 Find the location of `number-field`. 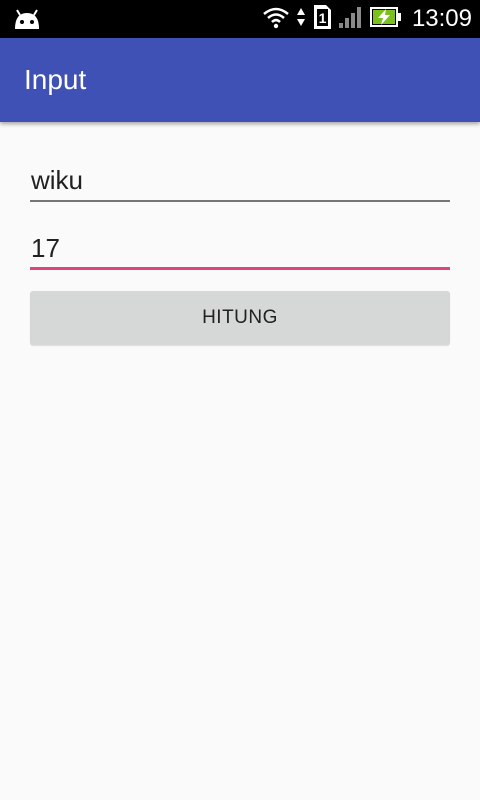

number-field is located at coordinates (240, 248).